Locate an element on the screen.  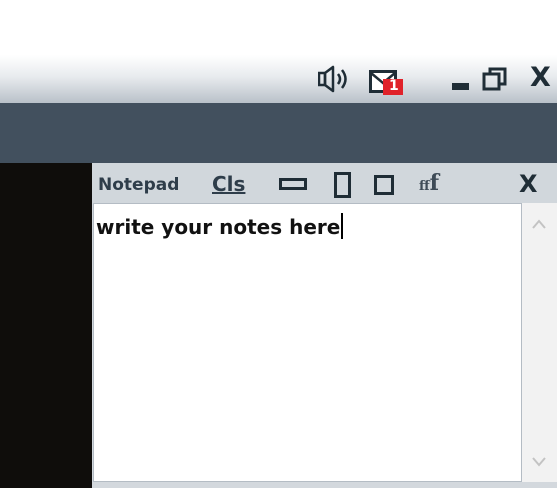
mail-icon: 1 is located at coordinates (387, 81).